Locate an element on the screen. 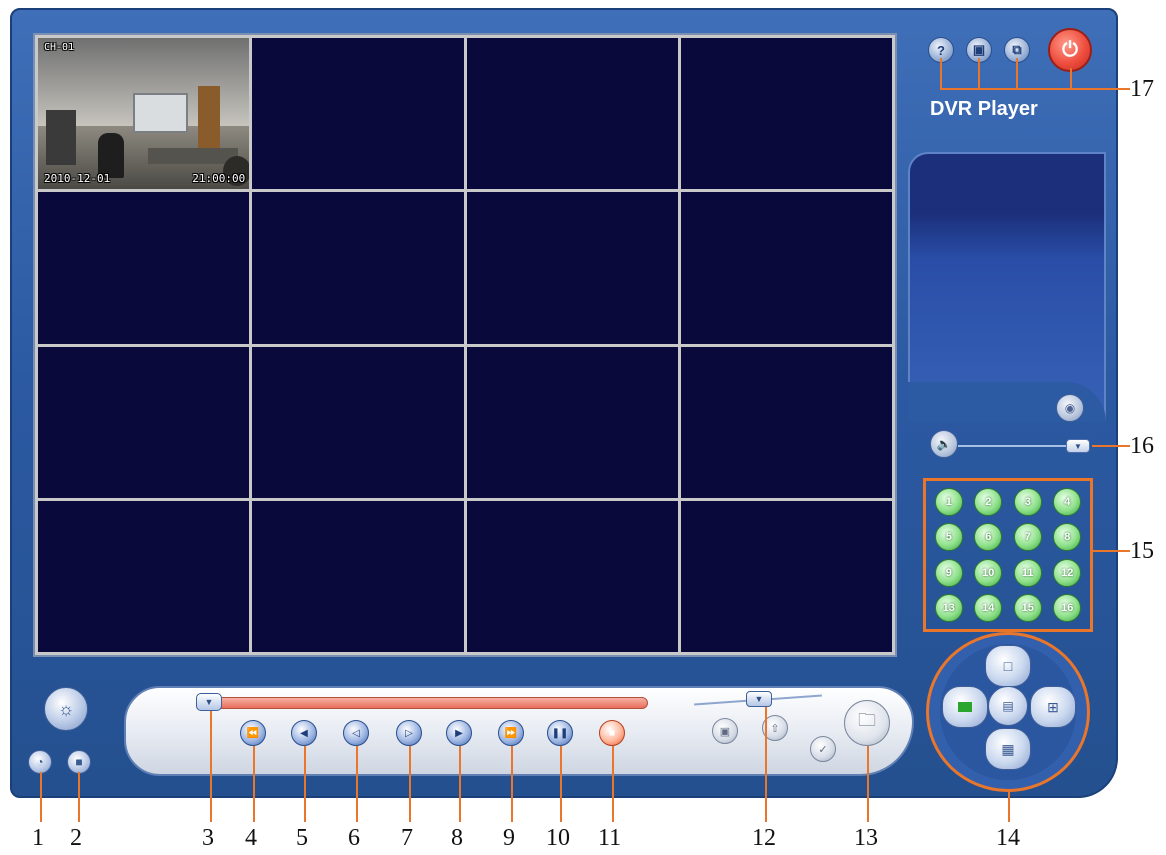 The width and height of the screenshot is (1166, 855). pause-button: ❚❚ is located at coordinates (560, 733).